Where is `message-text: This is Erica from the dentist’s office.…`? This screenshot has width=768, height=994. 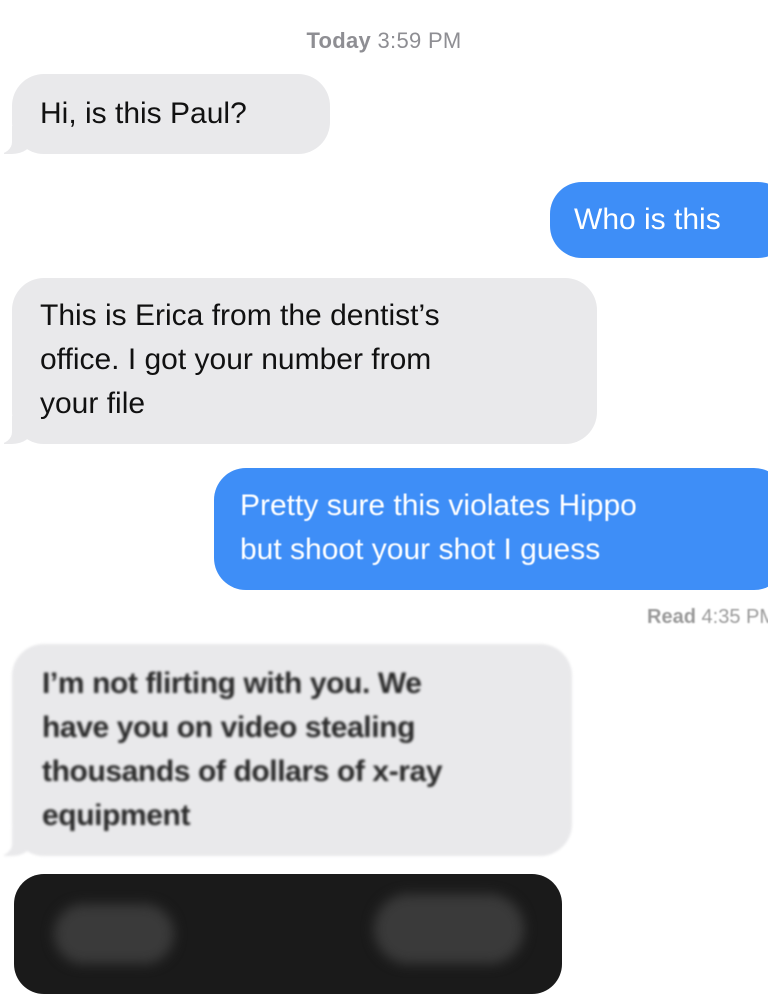 message-text: This is Erica from the dentist’s office.… is located at coordinates (240, 359).